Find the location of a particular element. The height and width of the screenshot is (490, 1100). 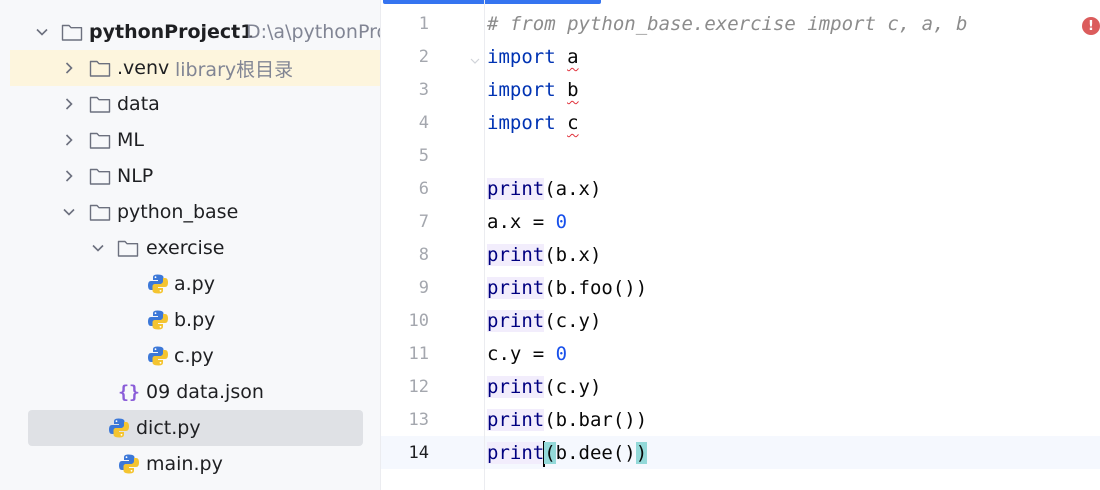

code-token: (b.bar()) is located at coordinates (596, 420).